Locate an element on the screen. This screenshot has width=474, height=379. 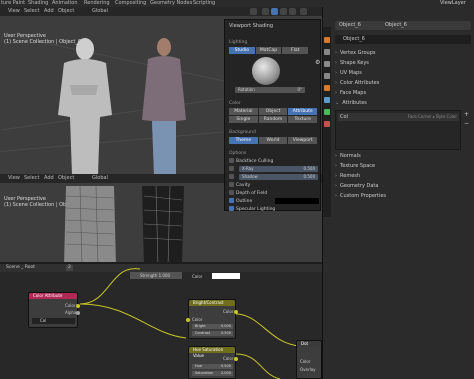
remove-attribute-icon: − is located at coordinates (466, 123).